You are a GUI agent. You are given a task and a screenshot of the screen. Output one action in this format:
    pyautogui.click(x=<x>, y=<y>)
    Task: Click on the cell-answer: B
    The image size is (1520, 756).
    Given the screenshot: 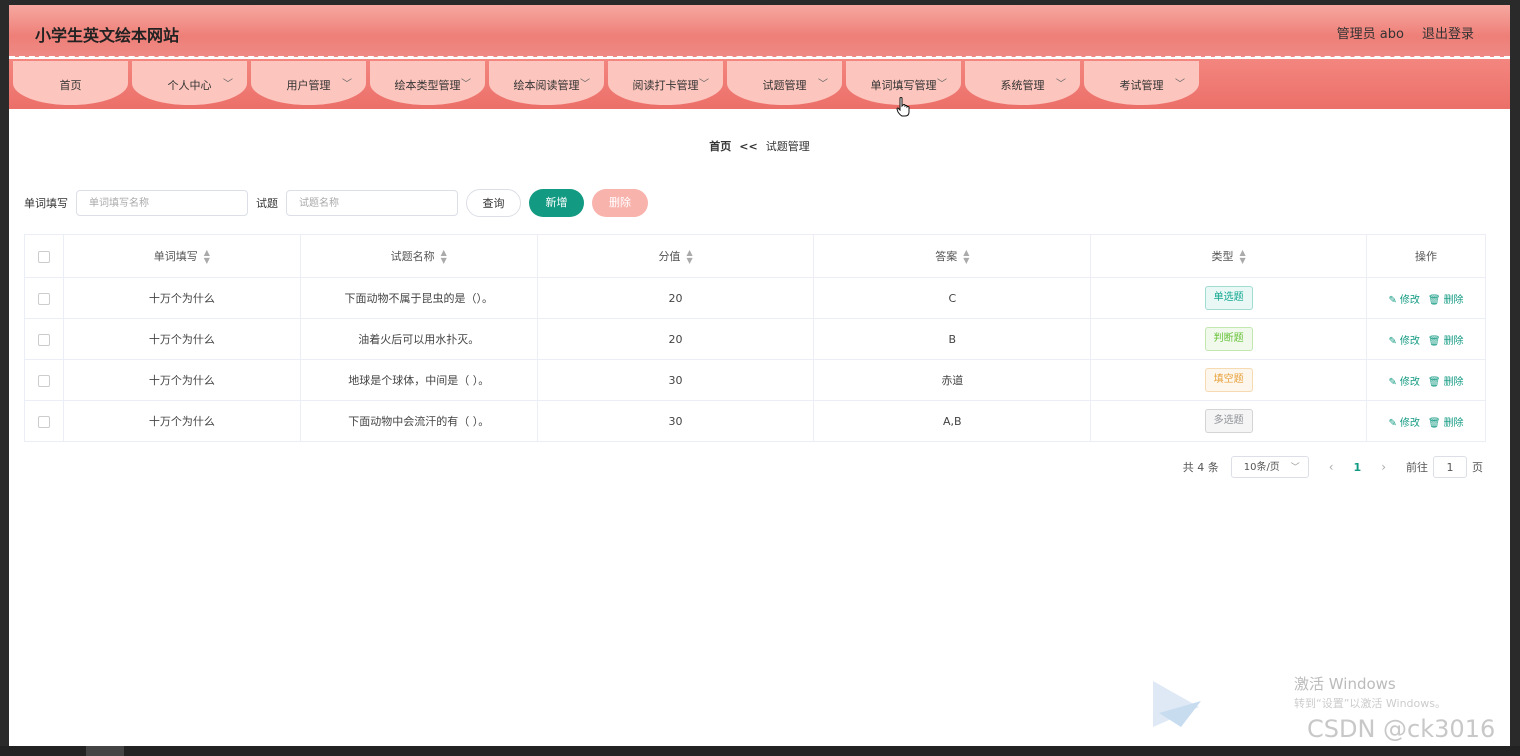 What is the action you would take?
    pyautogui.click(x=952, y=339)
    